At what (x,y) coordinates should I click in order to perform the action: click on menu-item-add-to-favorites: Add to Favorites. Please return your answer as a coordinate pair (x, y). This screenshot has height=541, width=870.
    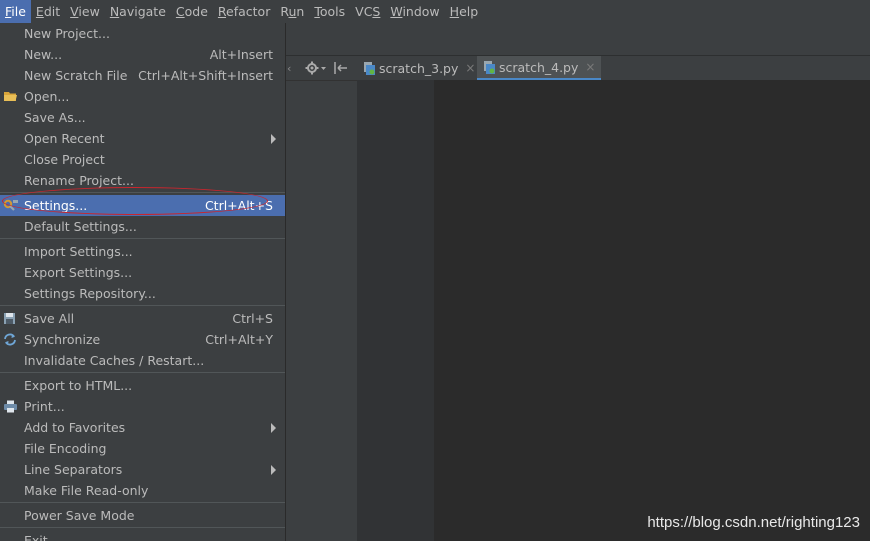
    Looking at the image, I should click on (142, 427).